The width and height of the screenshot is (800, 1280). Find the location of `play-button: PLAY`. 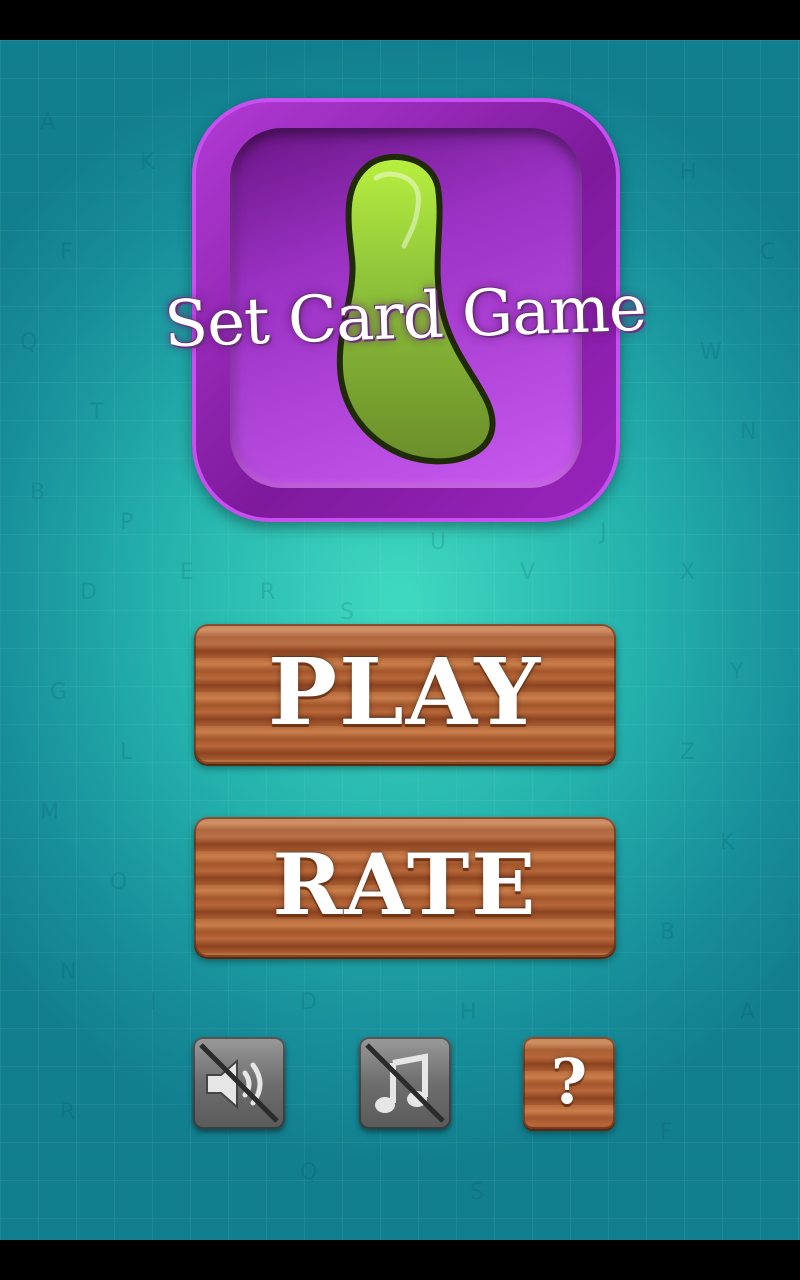

play-button: PLAY is located at coordinates (405, 694).